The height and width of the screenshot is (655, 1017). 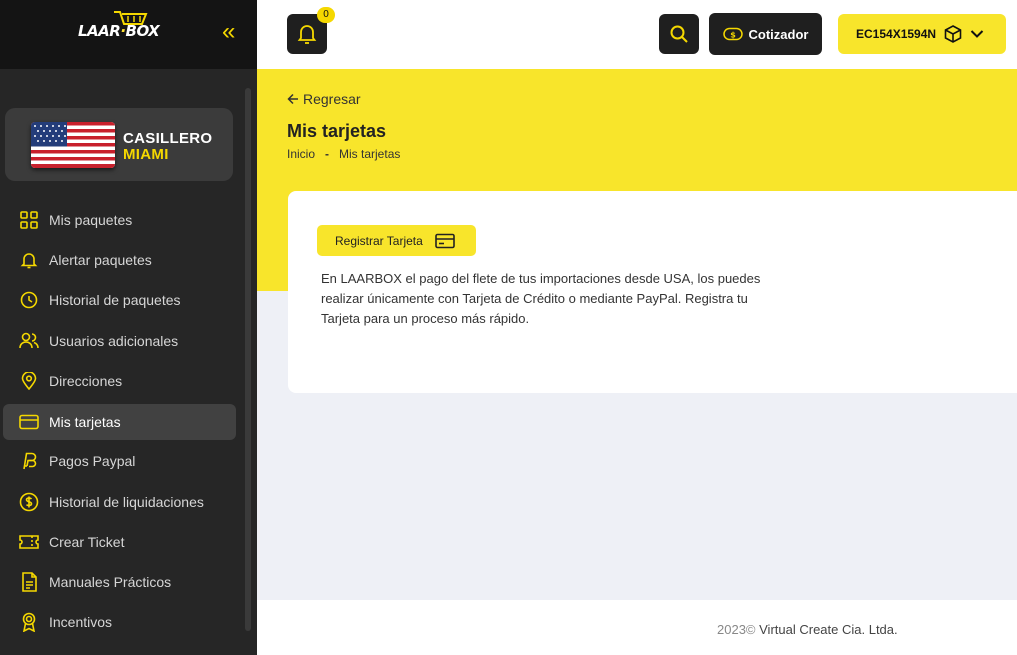 What do you see at coordinates (91, 220) in the screenshot?
I see `sidebar-item-label: Mis paquetes` at bounding box center [91, 220].